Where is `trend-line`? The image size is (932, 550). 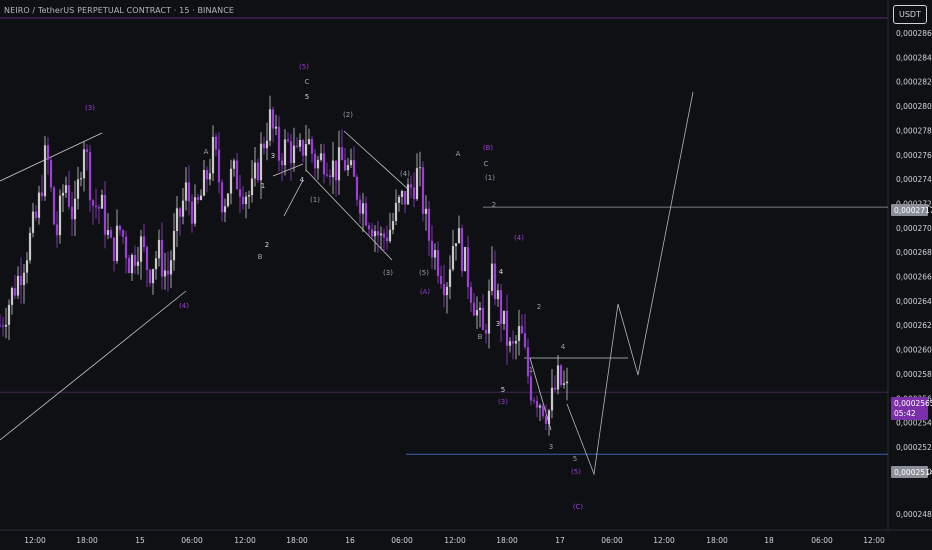 trend-line is located at coordinates (293, 198).